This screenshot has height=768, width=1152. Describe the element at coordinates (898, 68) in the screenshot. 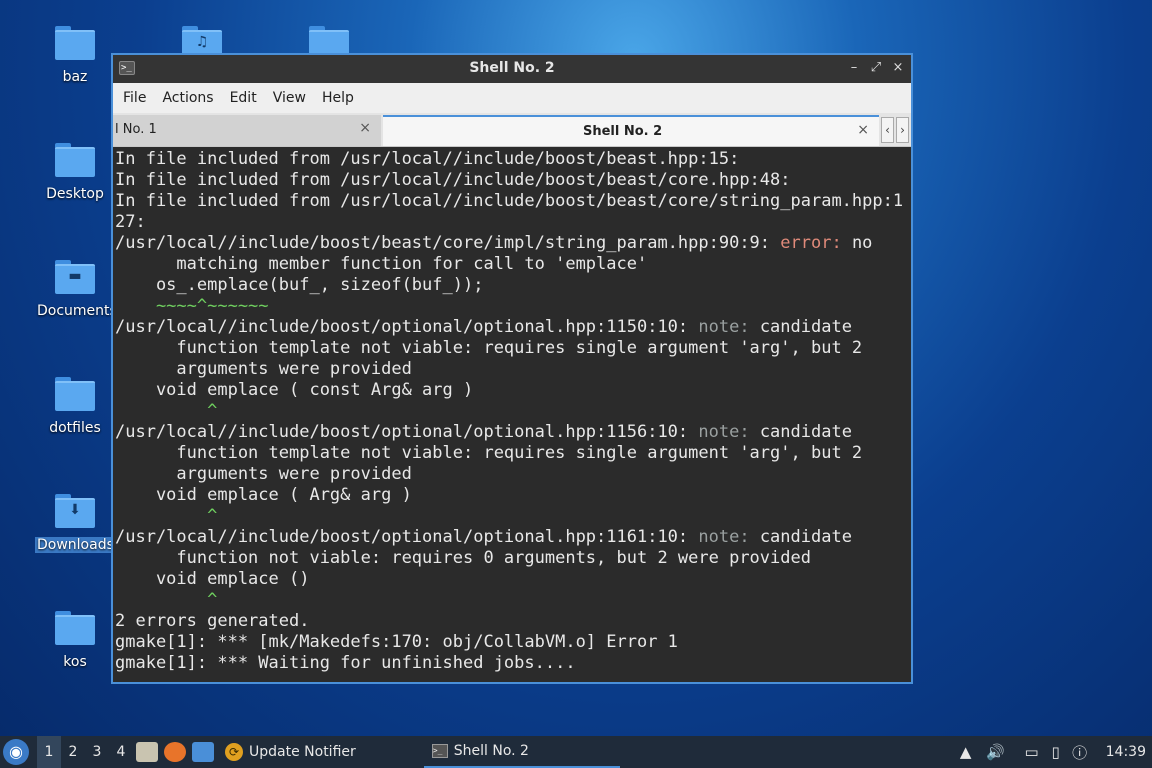

I see `close-button: ×` at that location.